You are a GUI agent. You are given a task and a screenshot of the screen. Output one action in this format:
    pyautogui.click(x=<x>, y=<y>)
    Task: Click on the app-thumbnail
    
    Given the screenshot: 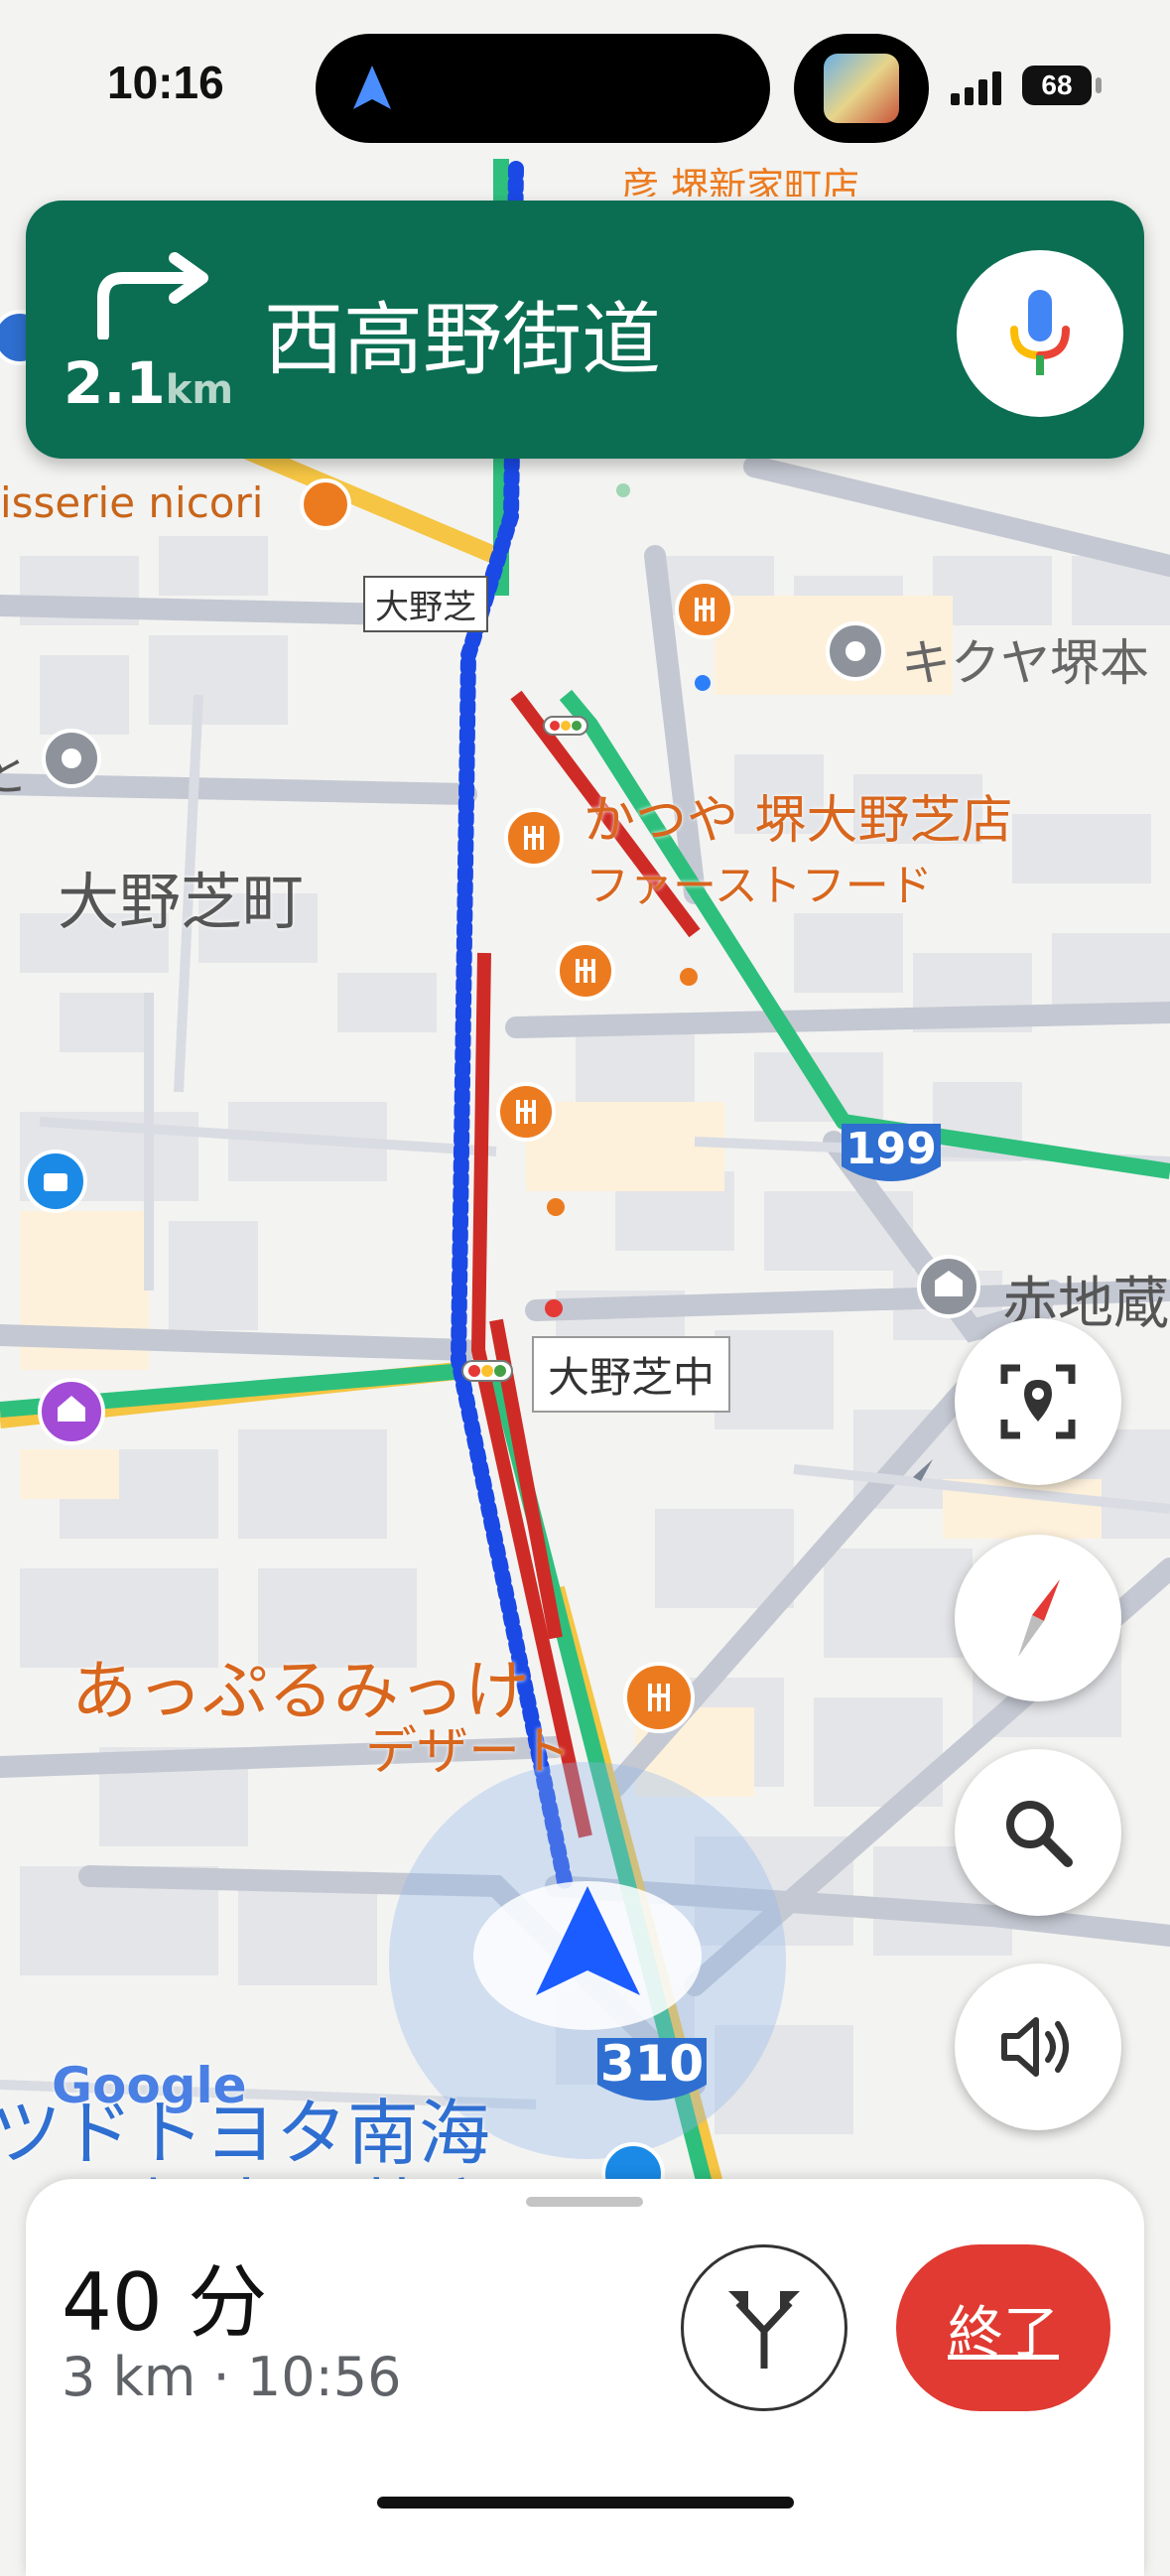 What is the action you would take?
    pyautogui.click(x=861, y=88)
    